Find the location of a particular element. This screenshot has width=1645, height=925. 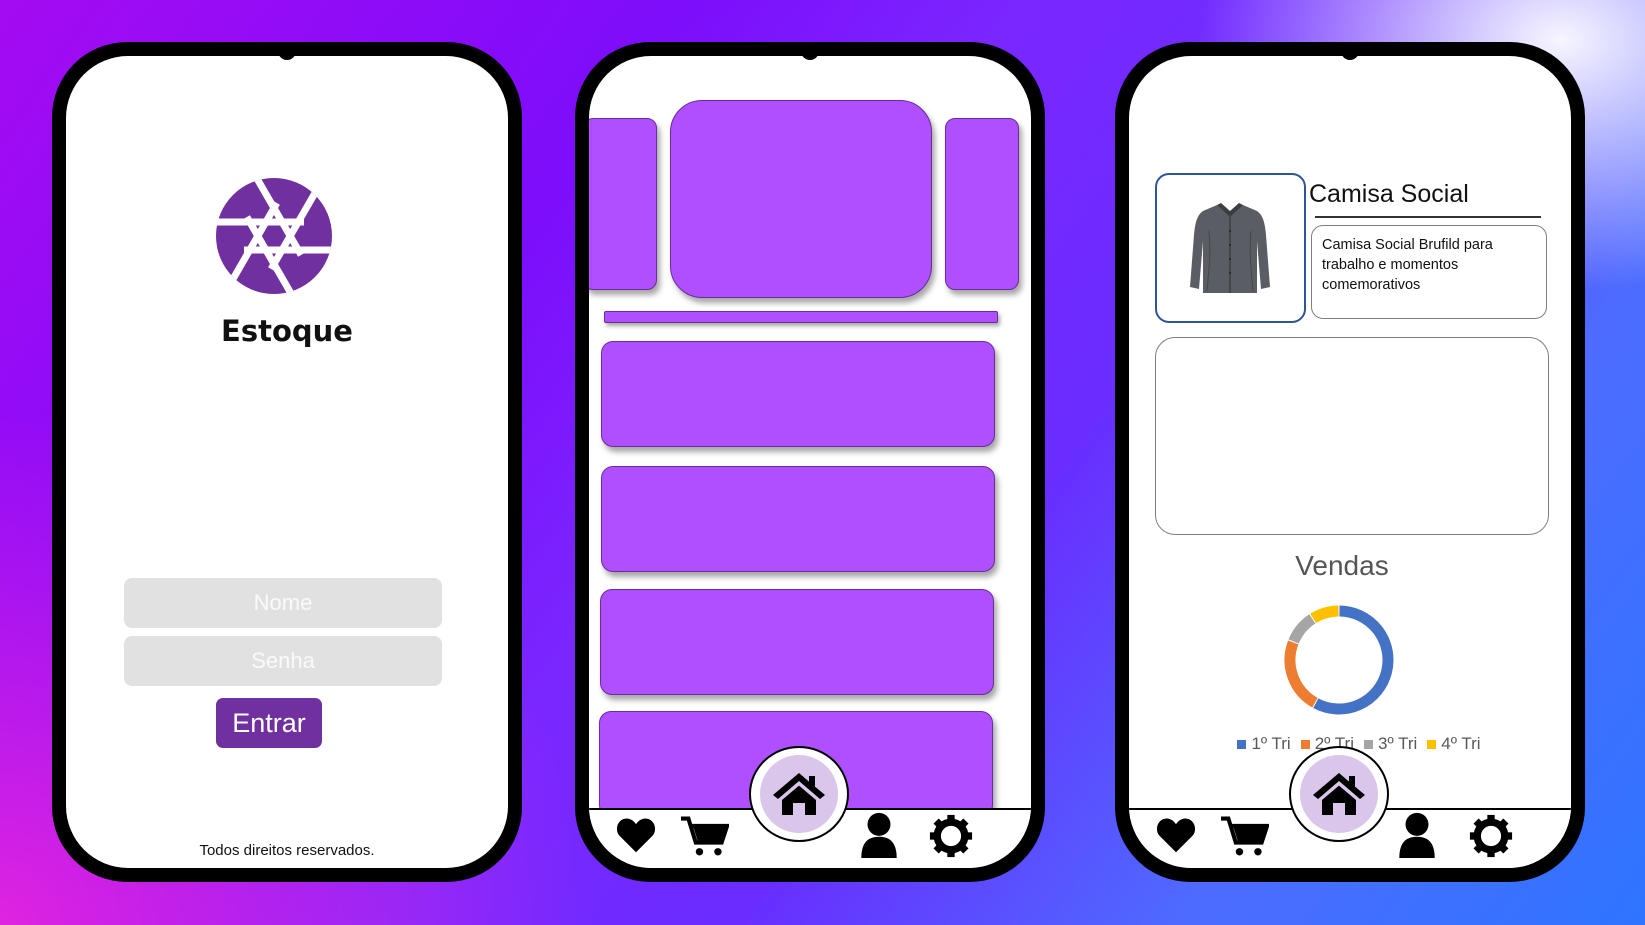

carousel-card-right is located at coordinates (982, 204).